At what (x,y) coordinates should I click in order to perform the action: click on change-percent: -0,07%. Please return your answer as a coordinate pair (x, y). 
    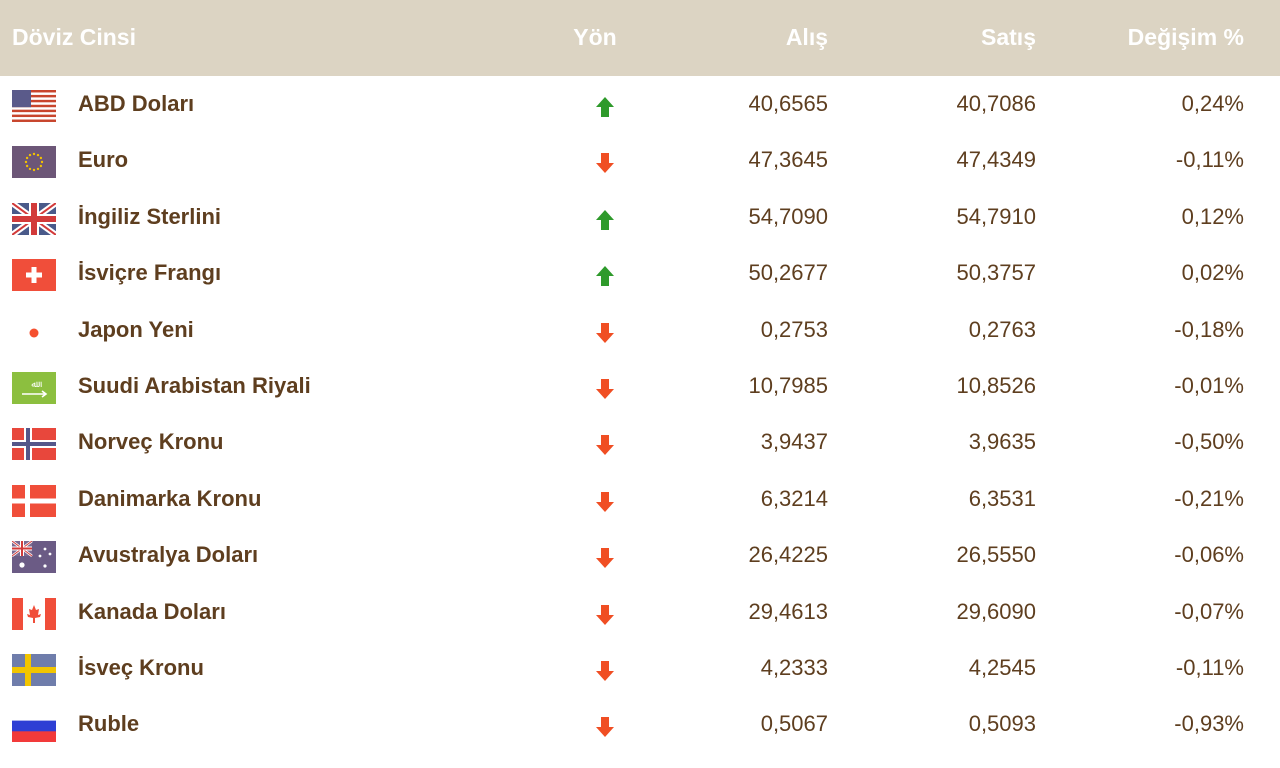
    Looking at the image, I should click on (1209, 611).